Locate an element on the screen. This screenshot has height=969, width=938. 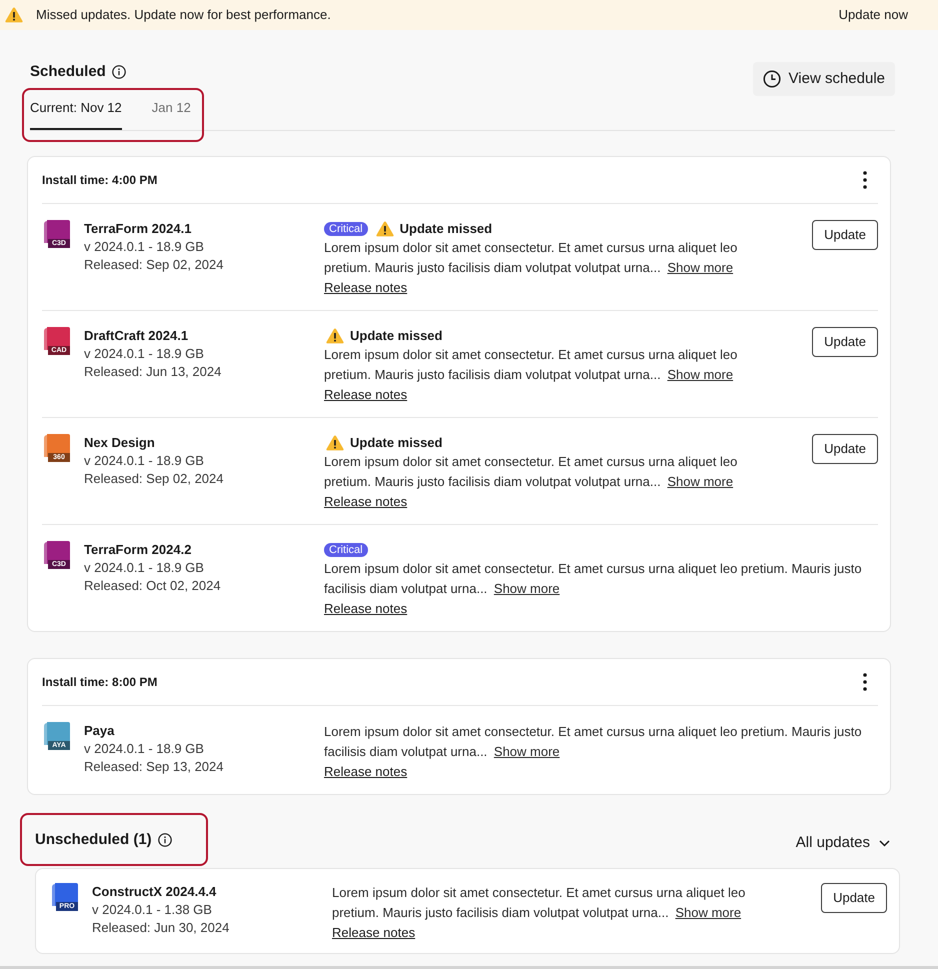
release-date: Released: Jun 30, 2024 is located at coordinates (161, 928).